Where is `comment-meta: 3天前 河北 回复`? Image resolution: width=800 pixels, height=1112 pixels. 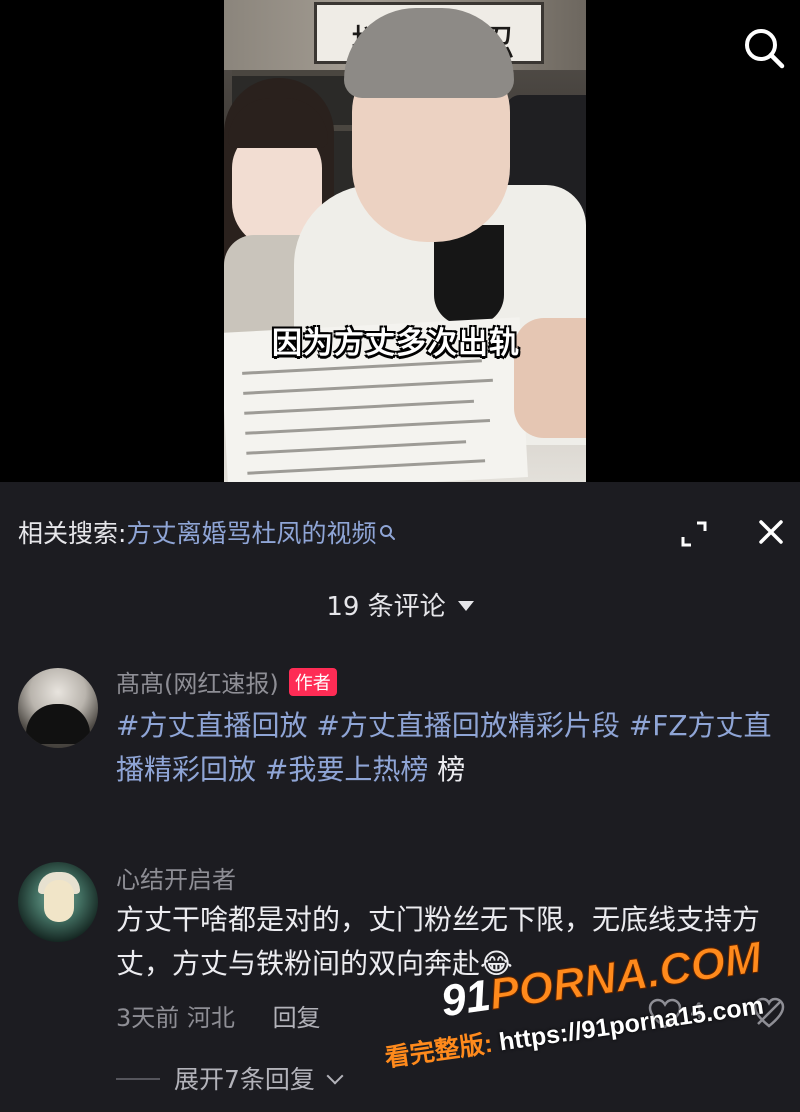 comment-meta: 3天前 河北 回复 is located at coordinates (218, 1015).